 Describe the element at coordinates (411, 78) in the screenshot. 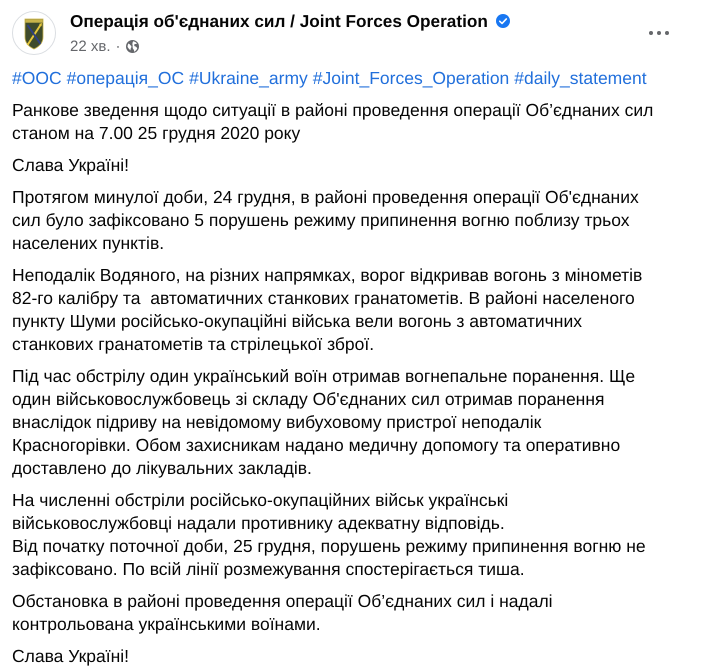

I see `hashtag-link: #Joint_Forces_Operation` at that location.